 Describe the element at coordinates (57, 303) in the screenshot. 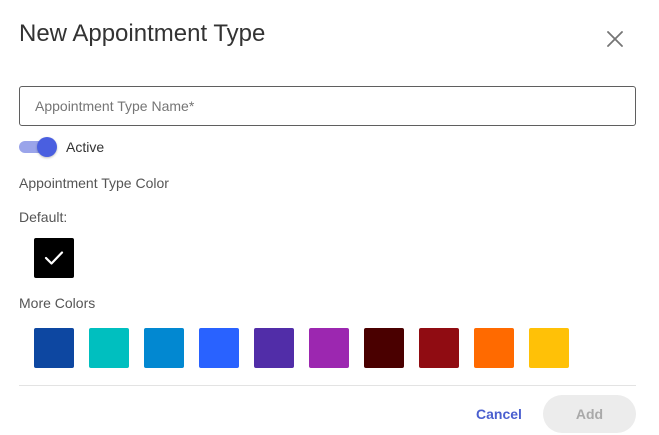

I see `more-colors-label: More Colors` at that location.